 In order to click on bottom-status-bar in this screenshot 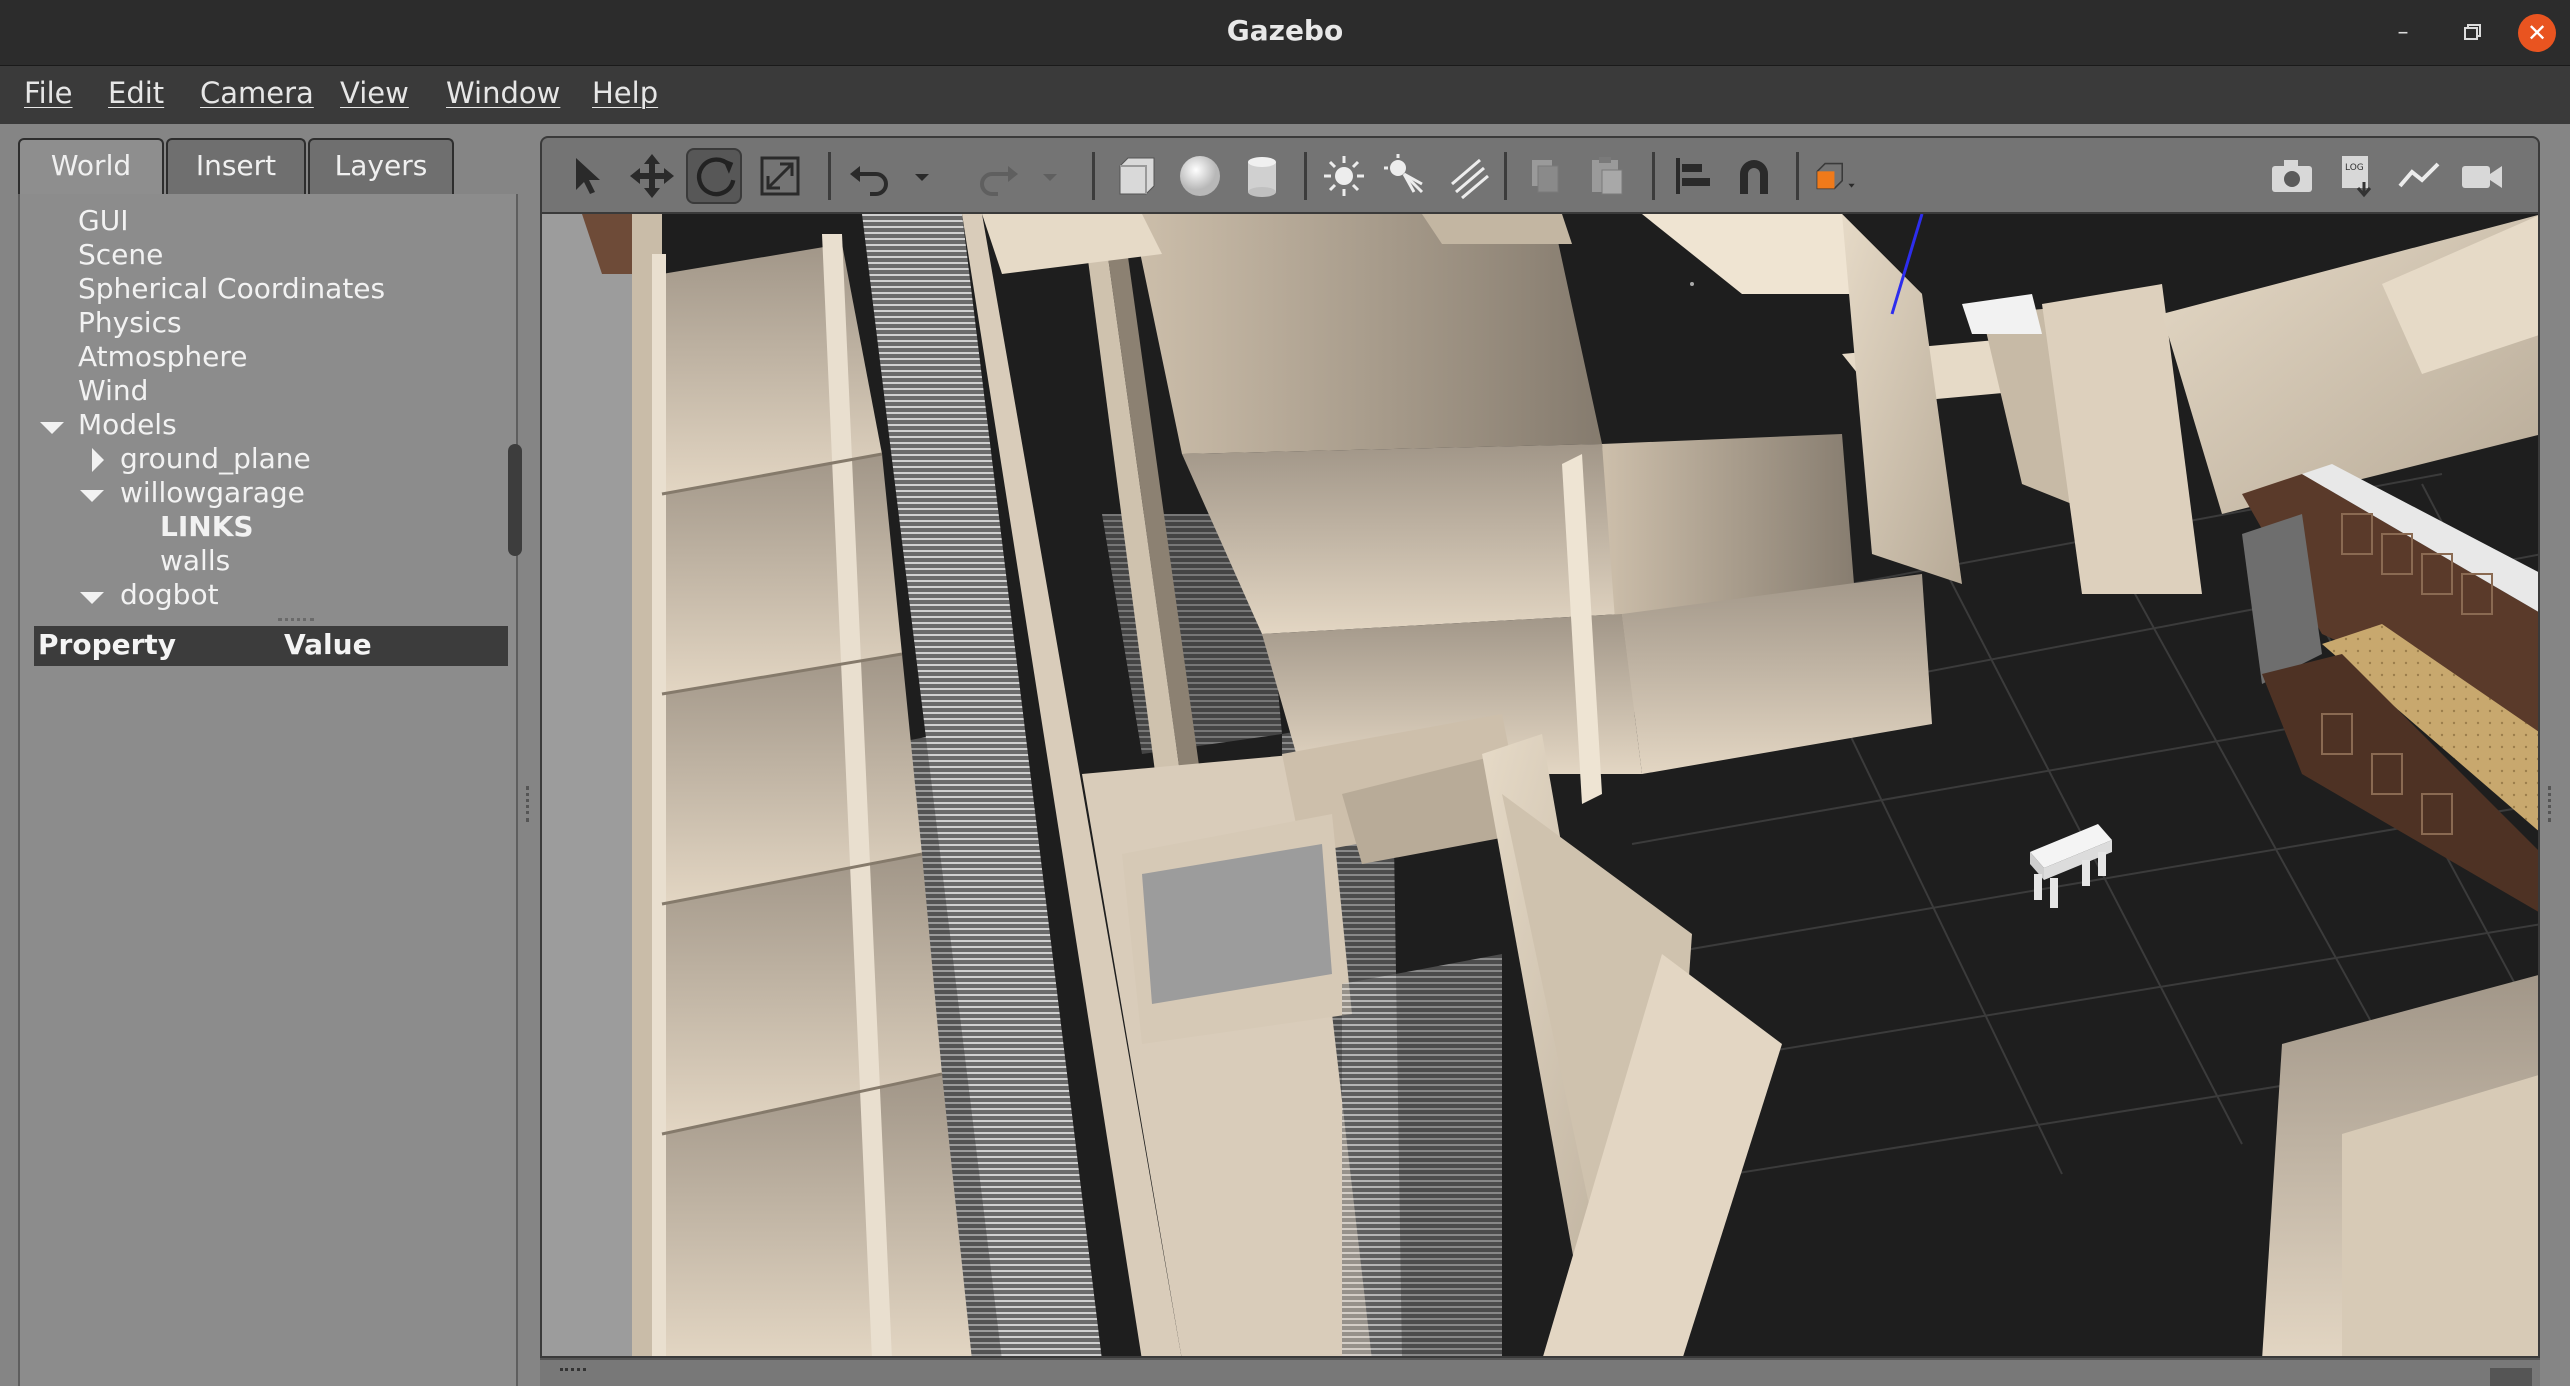, I will do `click(1540, 1372)`.